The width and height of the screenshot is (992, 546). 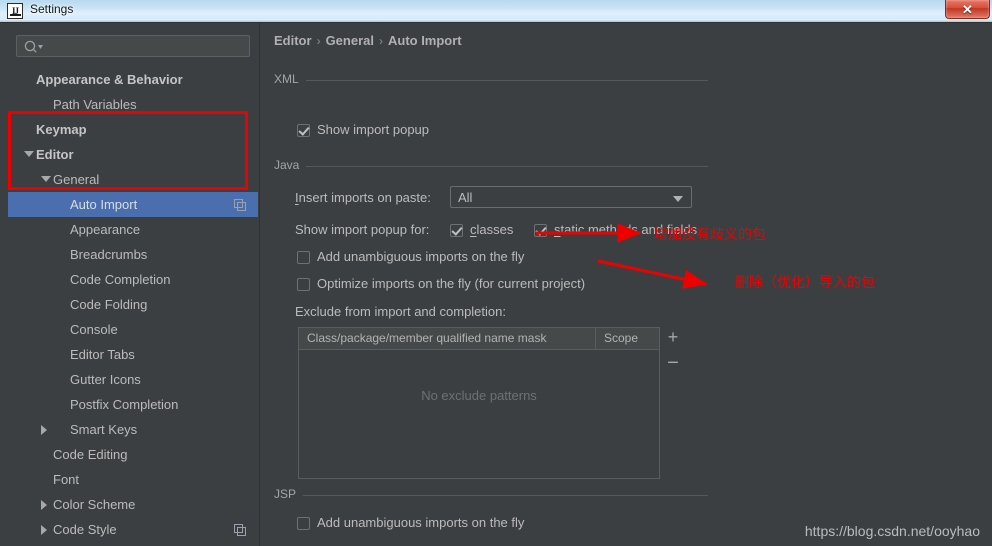 What do you see at coordinates (289, 494) in the screenshot?
I see `section-label-jsp: JSP` at bounding box center [289, 494].